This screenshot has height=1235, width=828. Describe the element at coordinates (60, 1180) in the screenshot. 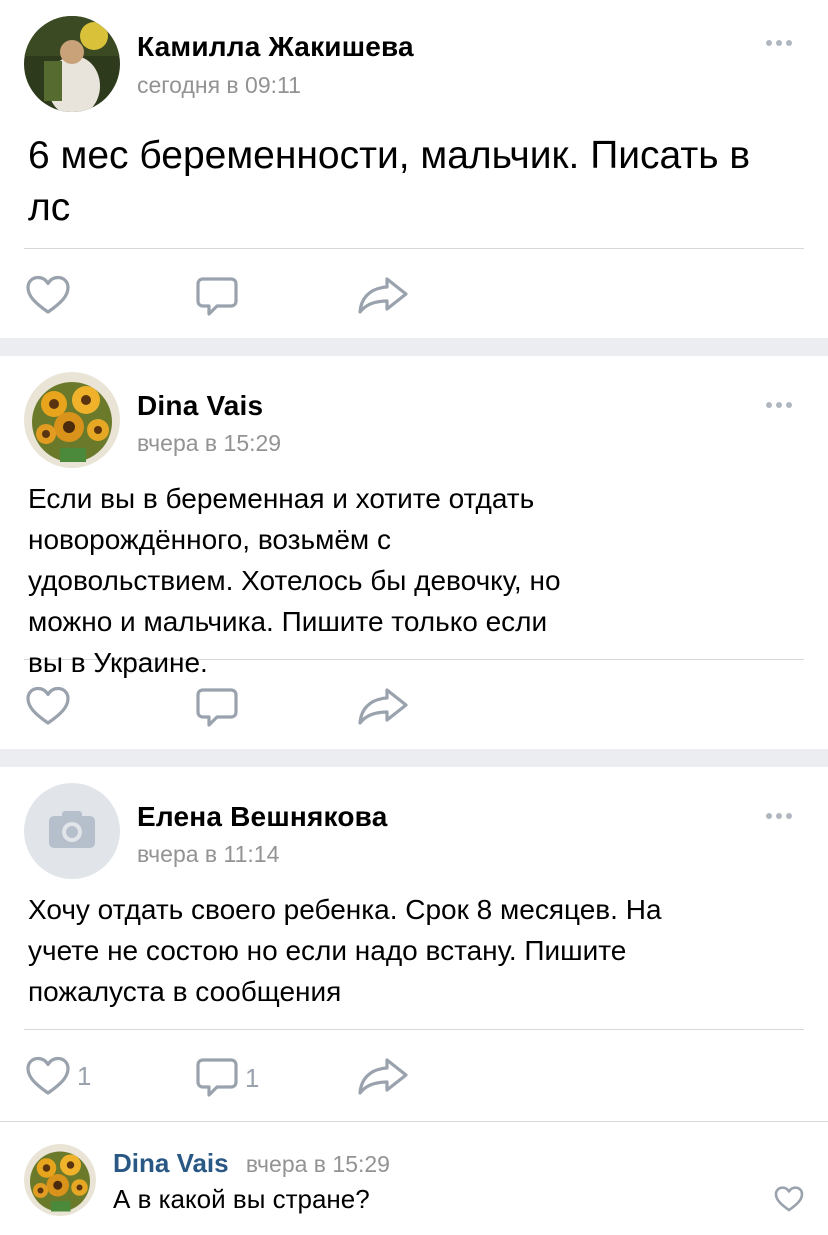

I see `comment-avatar` at that location.